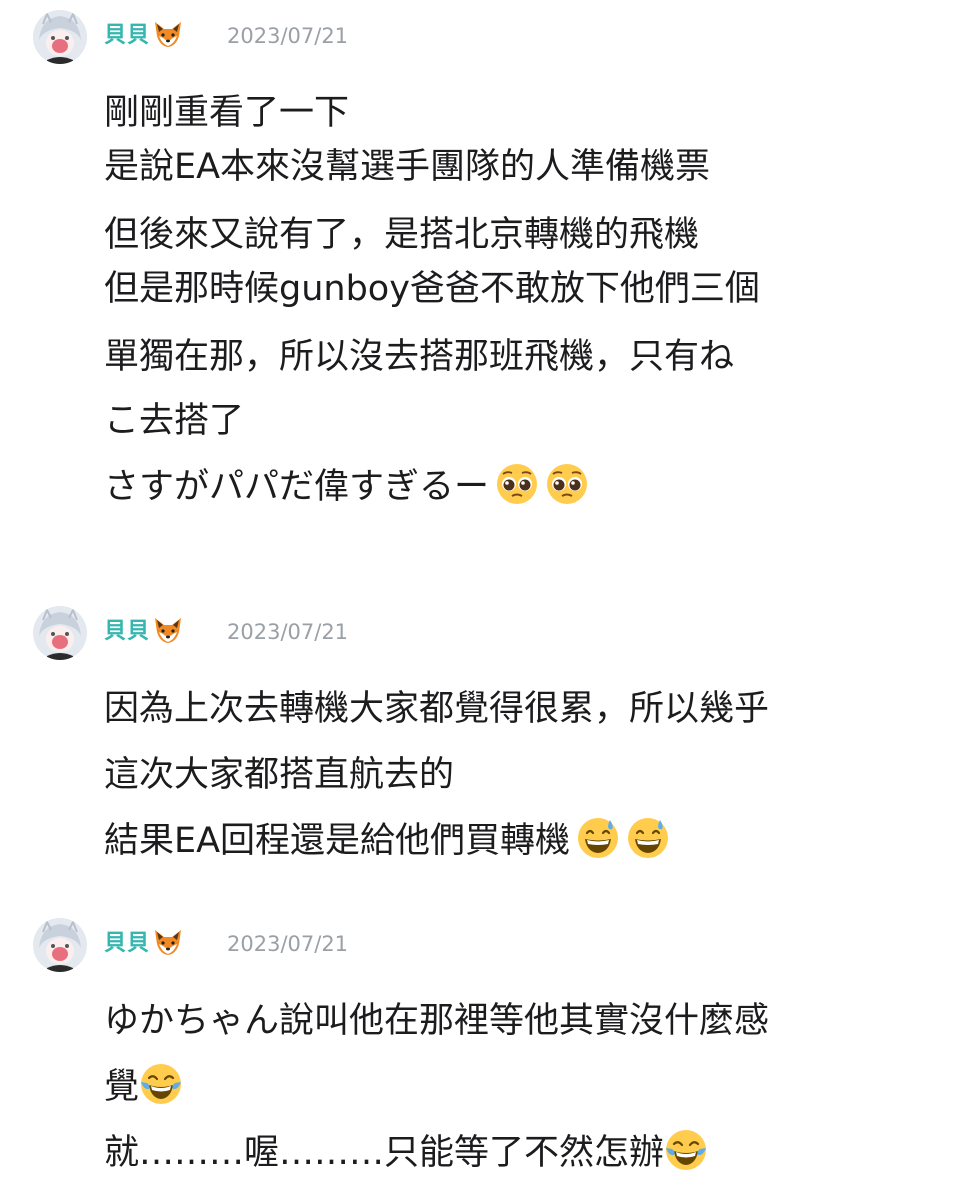 Image resolution: width=963 pixels, height=1200 pixels. What do you see at coordinates (174, 421) in the screenshot?
I see `text-line: こ去搭了` at bounding box center [174, 421].